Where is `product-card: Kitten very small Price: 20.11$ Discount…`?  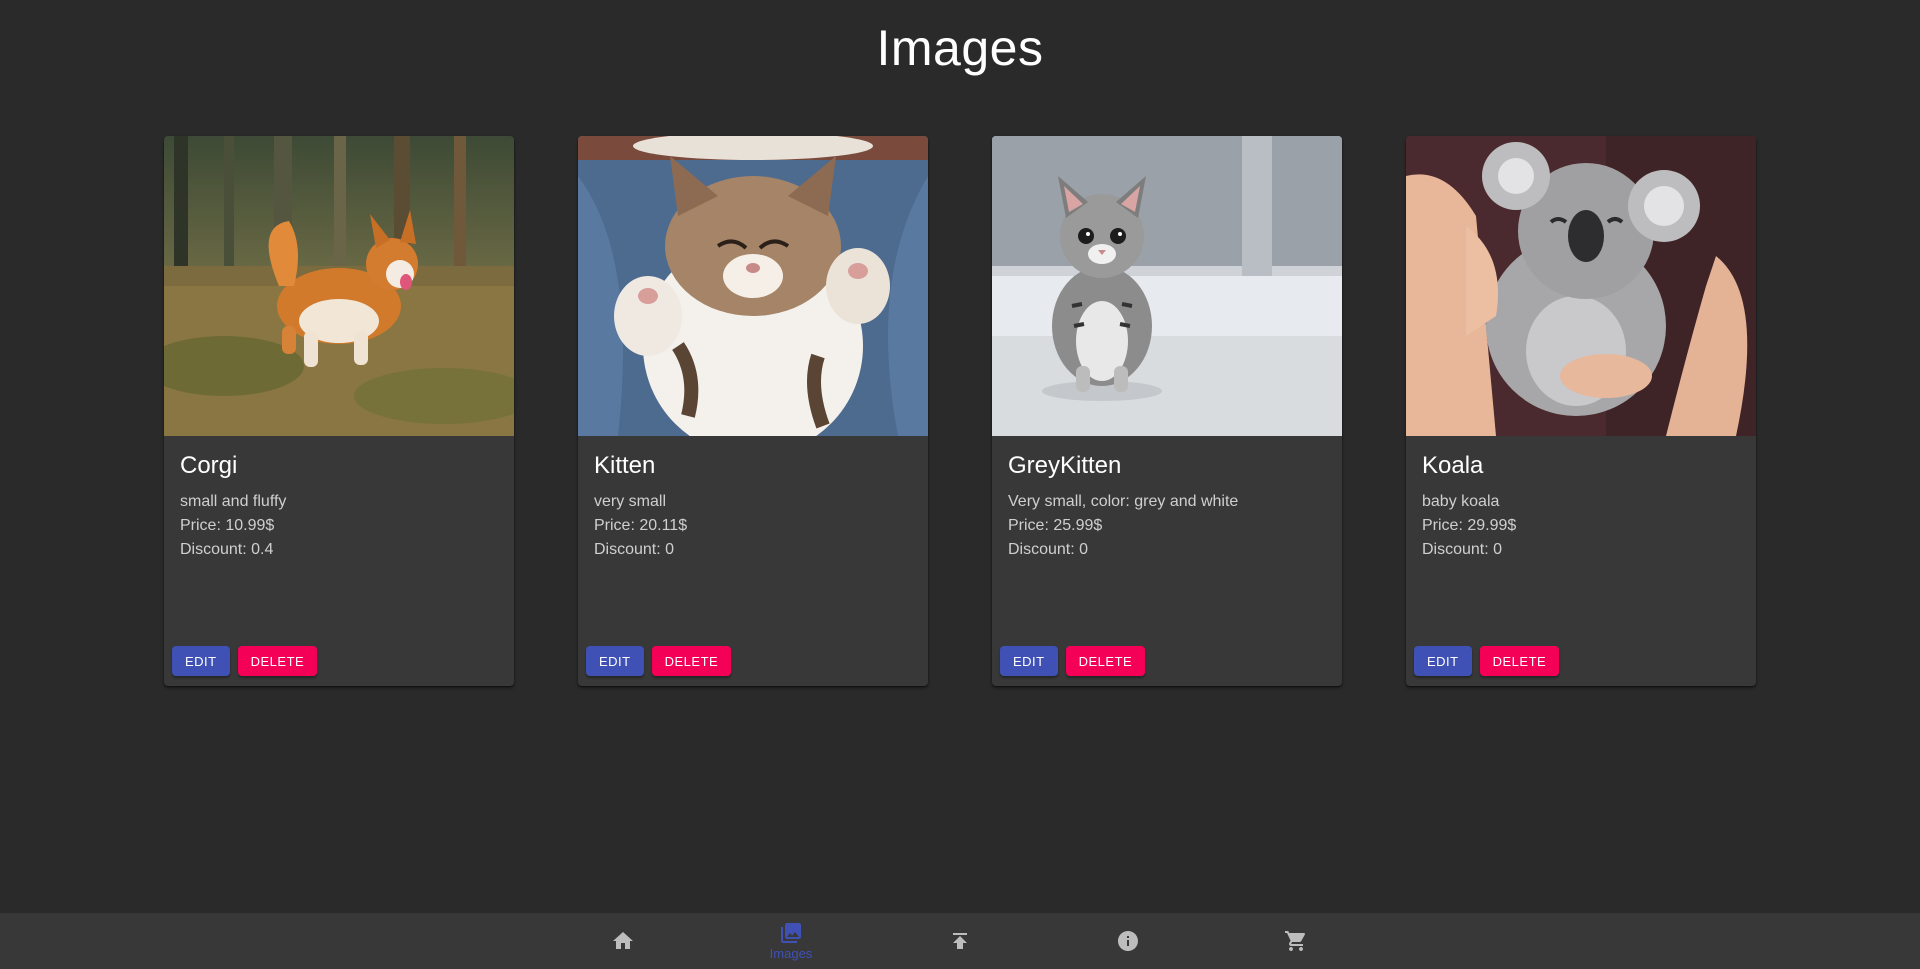
product-card: Kitten very small Price: 20.11$ Discount… is located at coordinates (753, 411).